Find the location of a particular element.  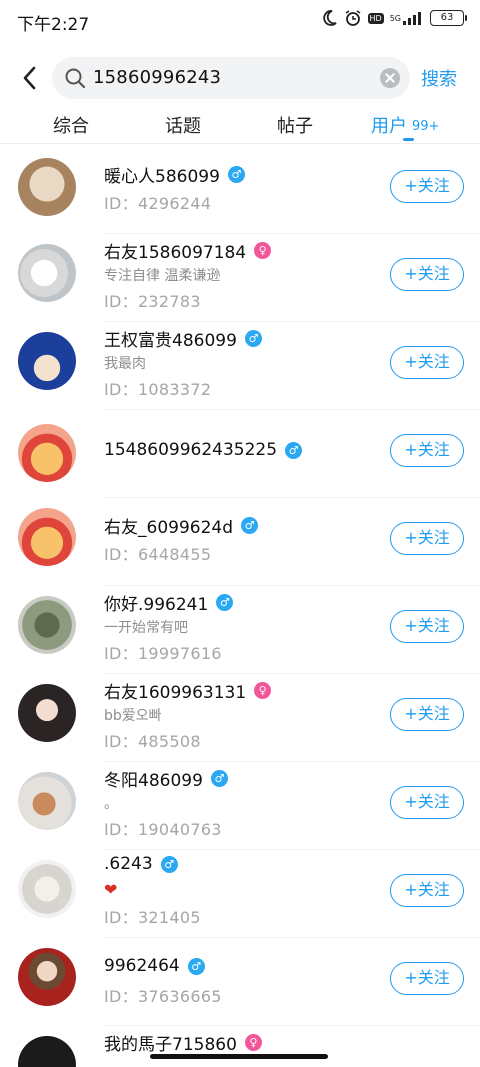

user-name-line: 右友1609963131 ♀ is located at coordinates (188, 690).